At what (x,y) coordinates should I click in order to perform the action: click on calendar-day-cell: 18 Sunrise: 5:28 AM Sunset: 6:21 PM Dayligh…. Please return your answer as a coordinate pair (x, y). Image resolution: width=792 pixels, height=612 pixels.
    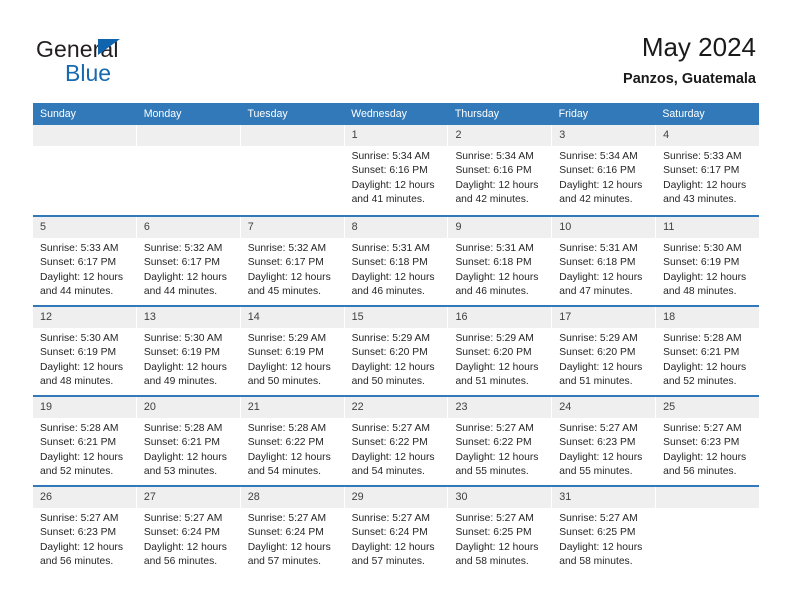
    Looking at the image, I should click on (708, 351).